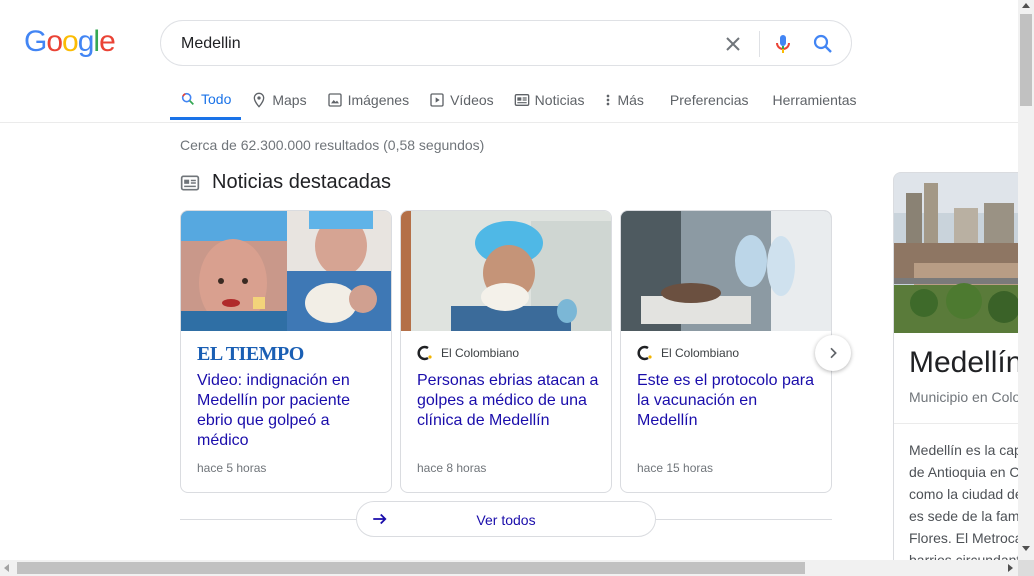 The height and width of the screenshot is (576, 1034). What do you see at coordinates (35, 41) in the screenshot?
I see `logo-letter: G` at bounding box center [35, 41].